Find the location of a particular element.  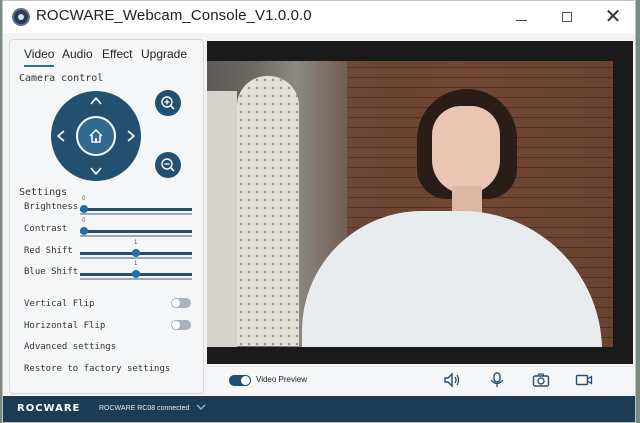

camera-icon is located at coordinates (541, 380).